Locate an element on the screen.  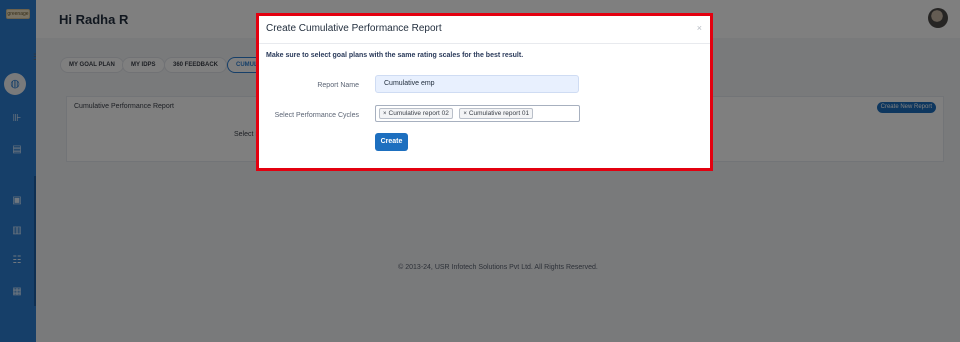
close-icon: × is located at coordinates (699, 28).